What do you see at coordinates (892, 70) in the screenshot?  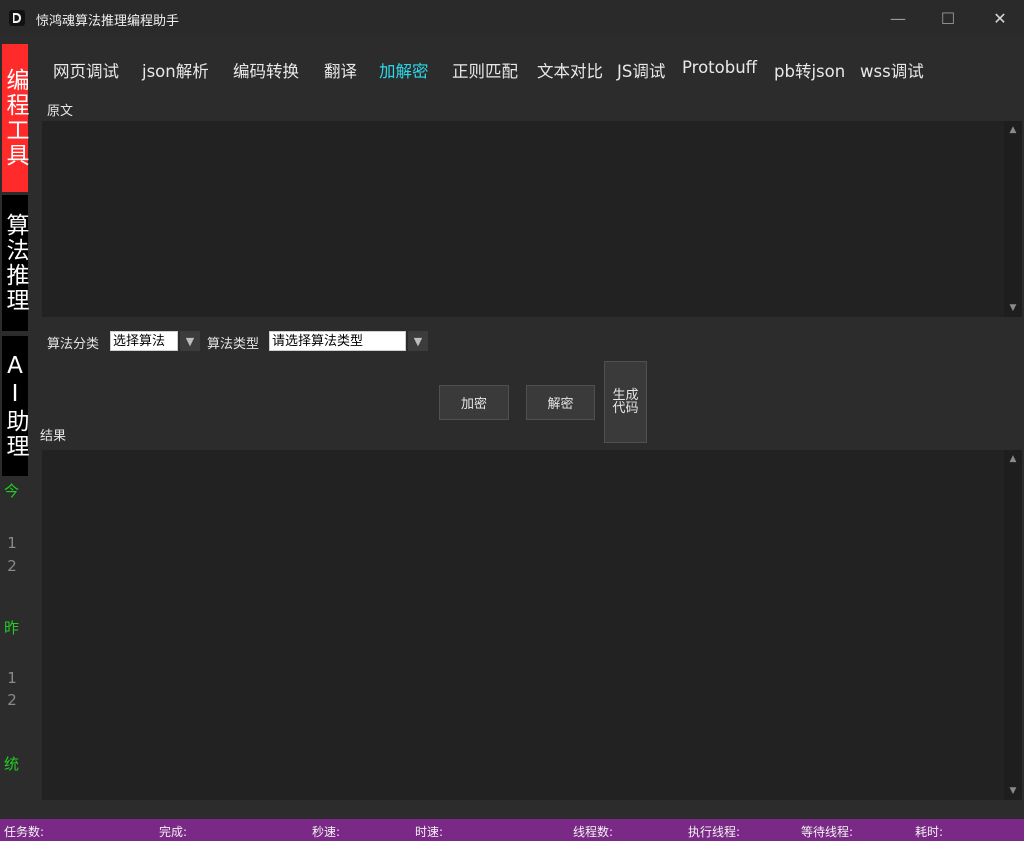 I see `tab-wss-debug: wss调试` at bounding box center [892, 70].